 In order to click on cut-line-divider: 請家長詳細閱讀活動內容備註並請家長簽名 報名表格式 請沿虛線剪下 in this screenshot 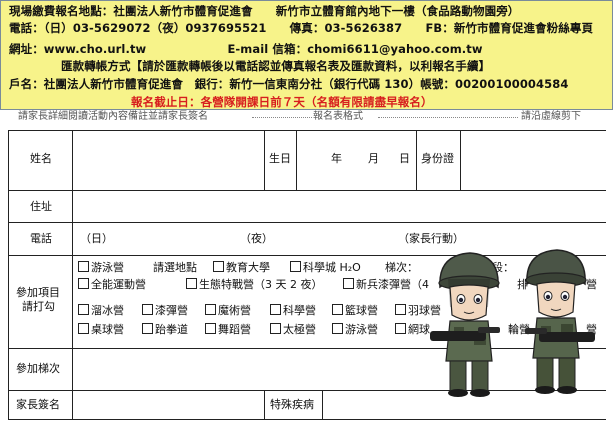, I will do `click(306, 117)`.